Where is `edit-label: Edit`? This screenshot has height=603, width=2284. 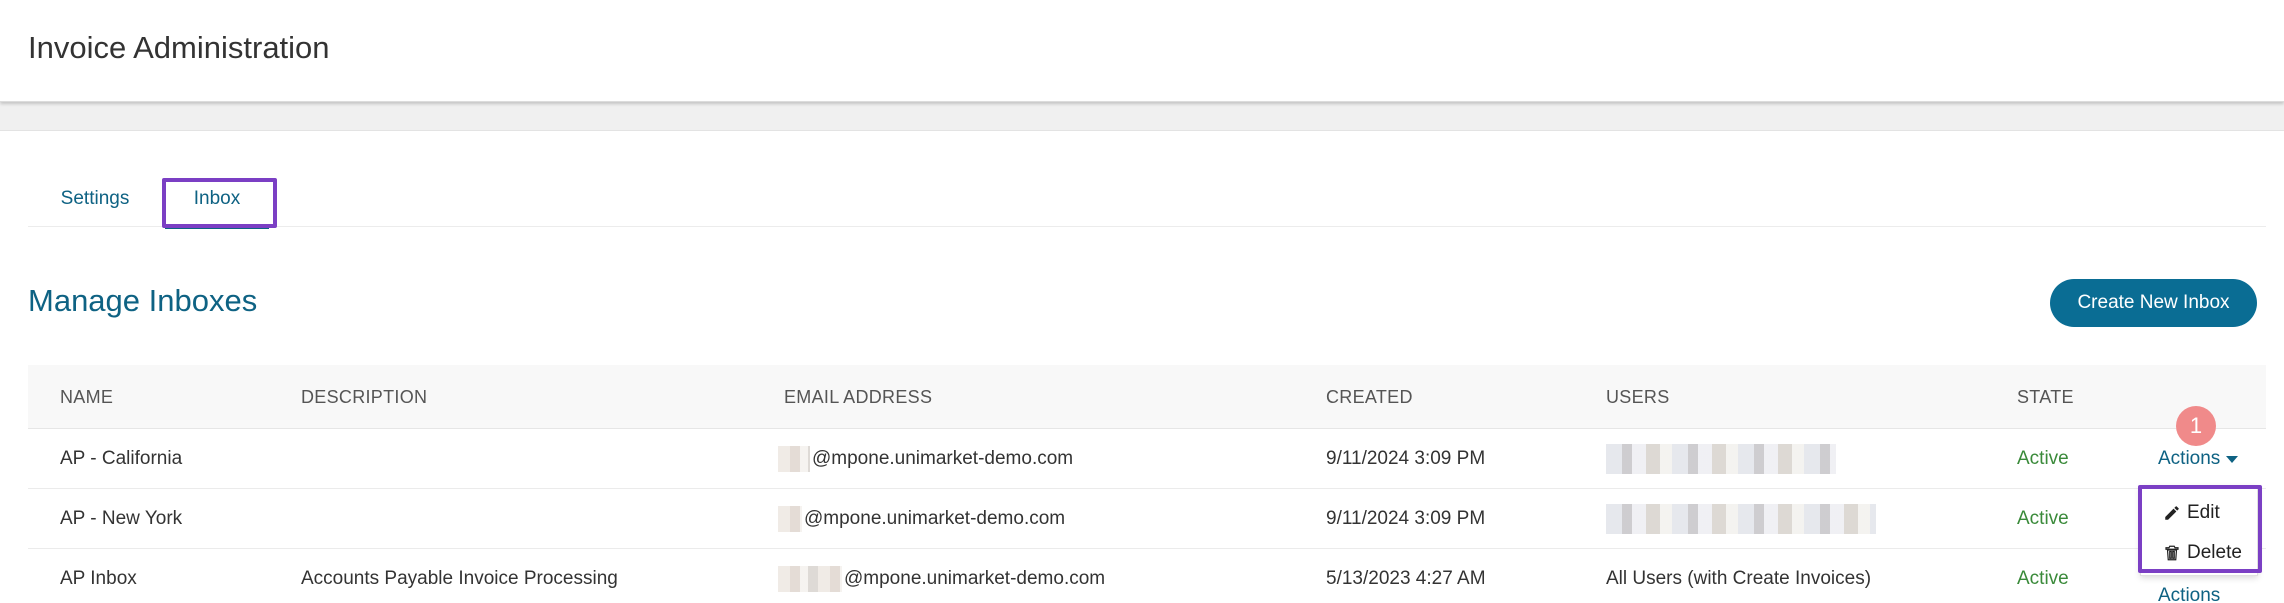
edit-label: Edit is located at coordinates (2203, 512).